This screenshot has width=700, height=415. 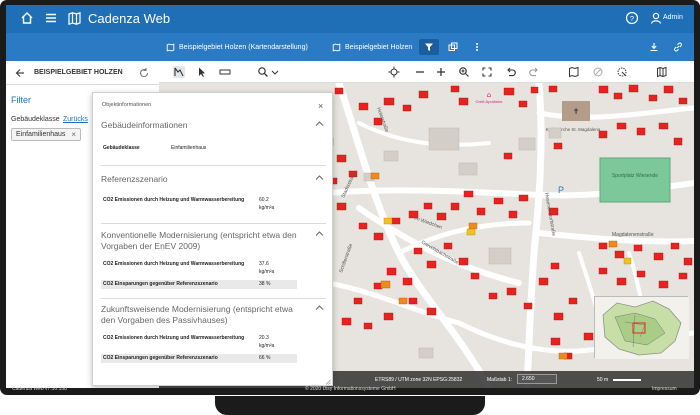 What do you see at coordinates (213, 179) in the screenshot?
I see `section-reference: Referenzszenario` at bounding box center [213, 179].